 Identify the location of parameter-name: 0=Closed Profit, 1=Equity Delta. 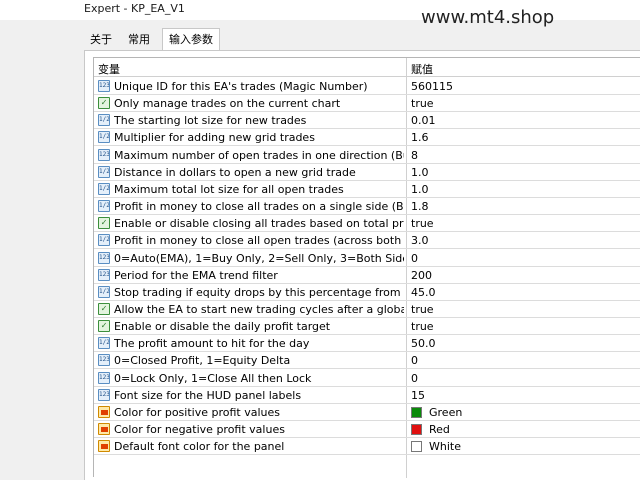
(202, 361).